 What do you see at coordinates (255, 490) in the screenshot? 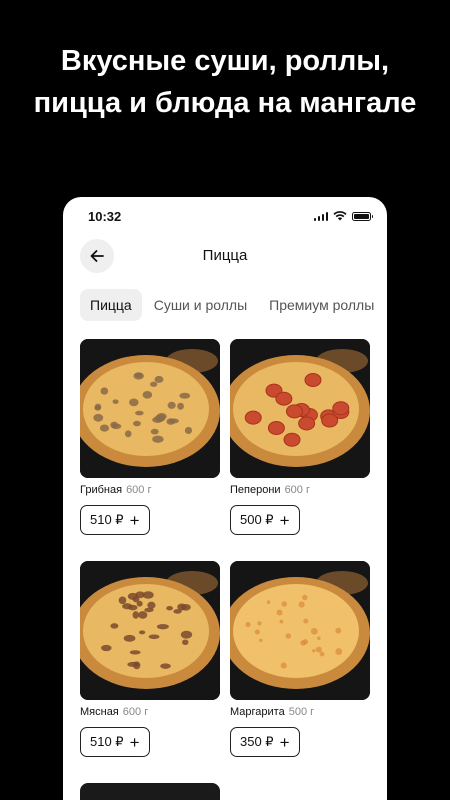
I see `product-name: Пеперони` at bounding box center [255, 490].